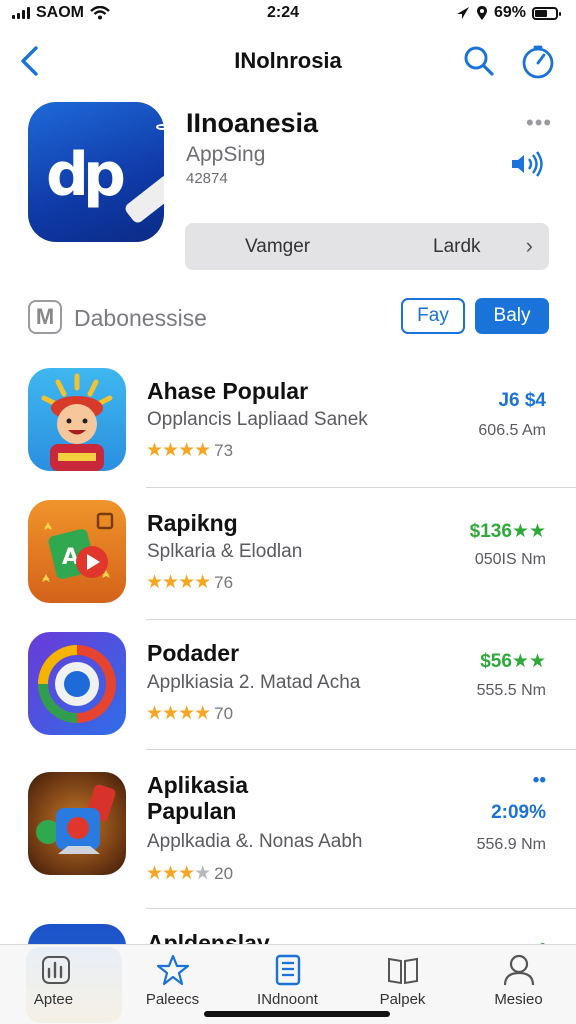  I want to click on svg-text: A, so click(70, 557).